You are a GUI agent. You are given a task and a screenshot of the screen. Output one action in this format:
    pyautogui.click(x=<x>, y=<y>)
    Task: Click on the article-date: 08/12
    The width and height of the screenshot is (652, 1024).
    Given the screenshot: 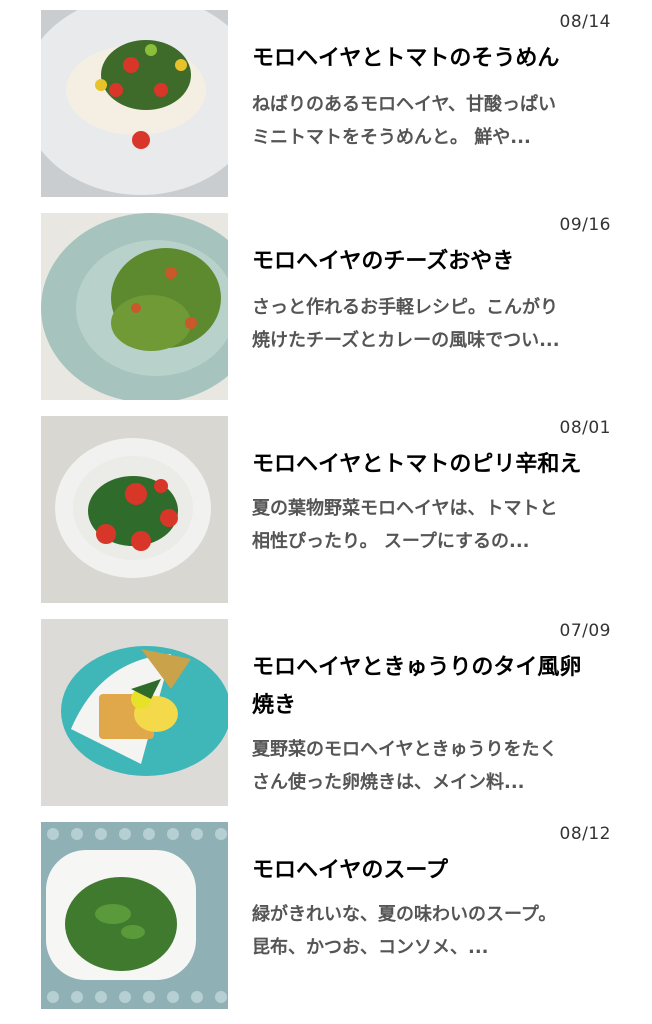 What is the action you would take?
    pyautogui.click(x=585, y=834)
    